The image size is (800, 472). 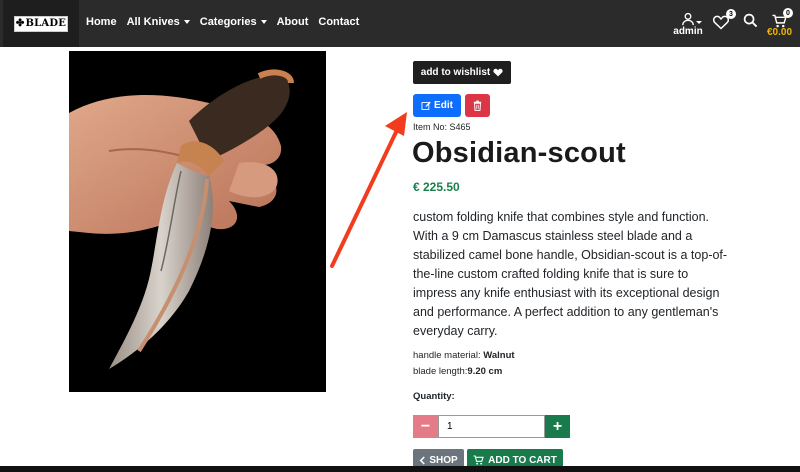 What do you see at coordinates (434, 396) in the screenshot?
I see `quantity-label: Quantity:` at bounding box center [434, 396].